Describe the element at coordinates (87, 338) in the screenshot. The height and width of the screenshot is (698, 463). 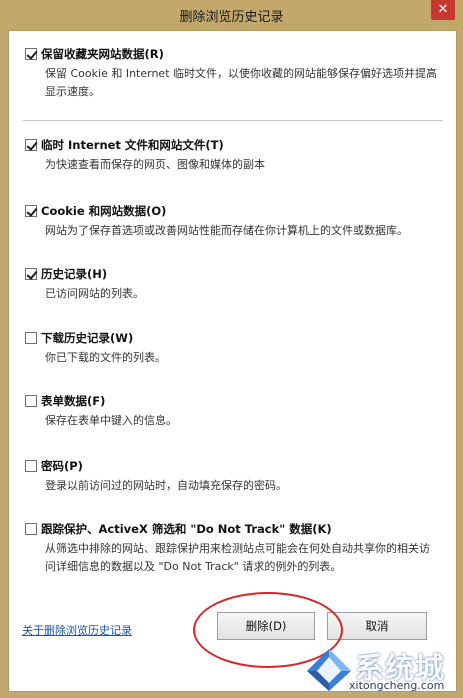
I see `option-label: 下载历史记录(W)` at that location.